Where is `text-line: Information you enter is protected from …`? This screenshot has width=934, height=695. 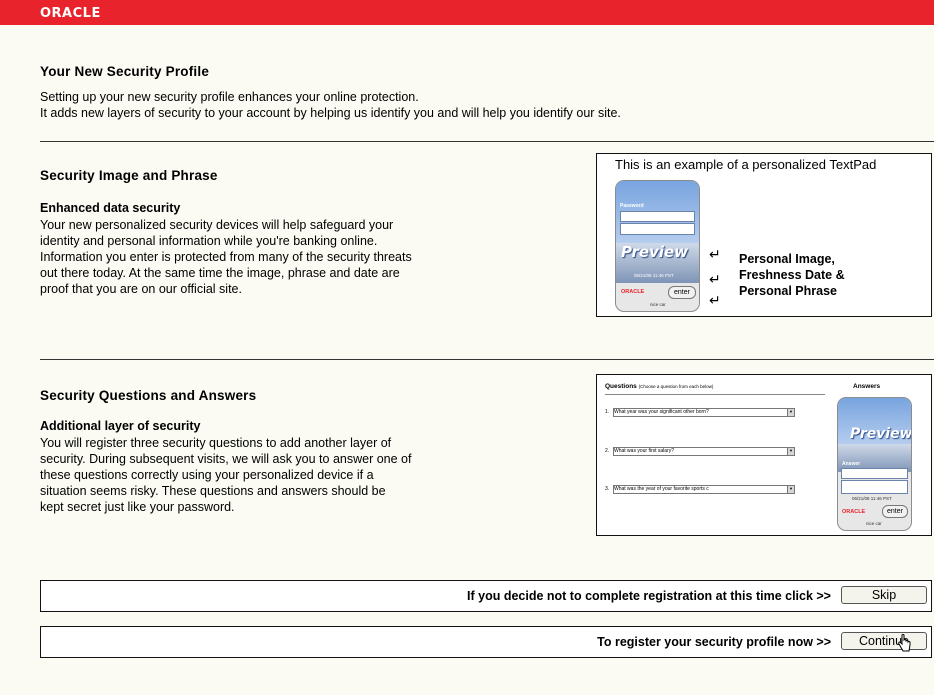 text-line: Information you enter is protected from … is located at coordinates (226, 257).